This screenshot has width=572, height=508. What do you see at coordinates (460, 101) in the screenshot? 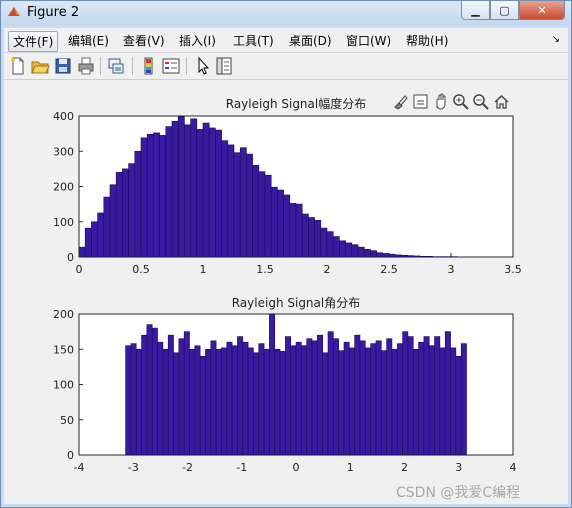
I see `zoom-in-icon` at bounding box center [460, 101].